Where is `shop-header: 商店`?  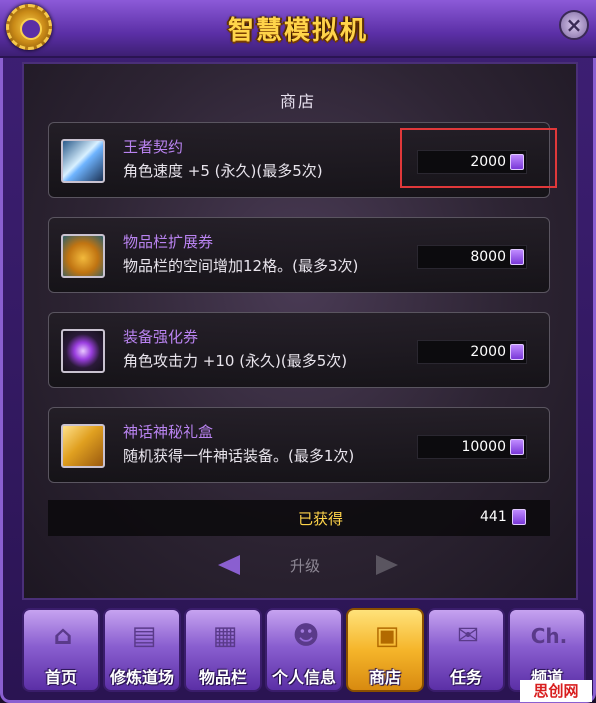 shop-header: 商店 is located at coordinates (297, 101).